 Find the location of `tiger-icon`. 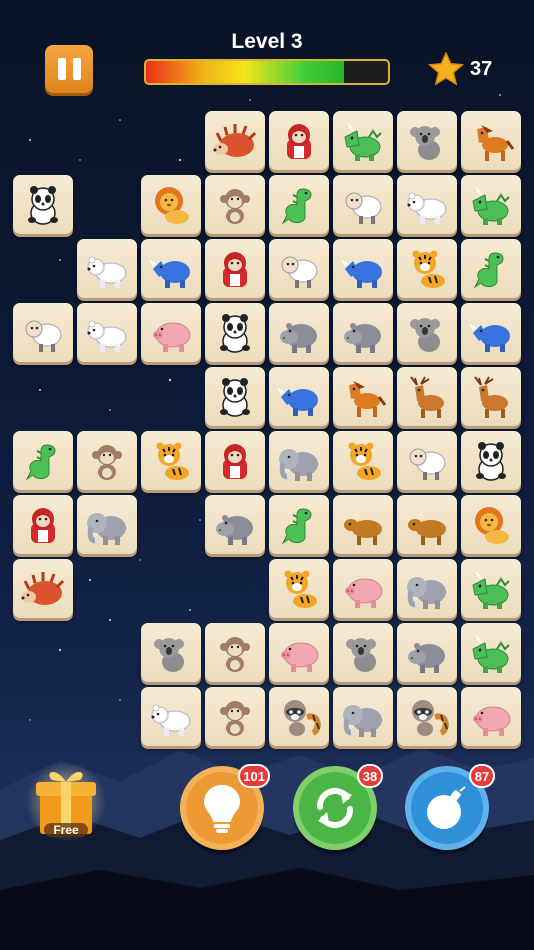

tiger-icon is located at coordinates (428, 269).